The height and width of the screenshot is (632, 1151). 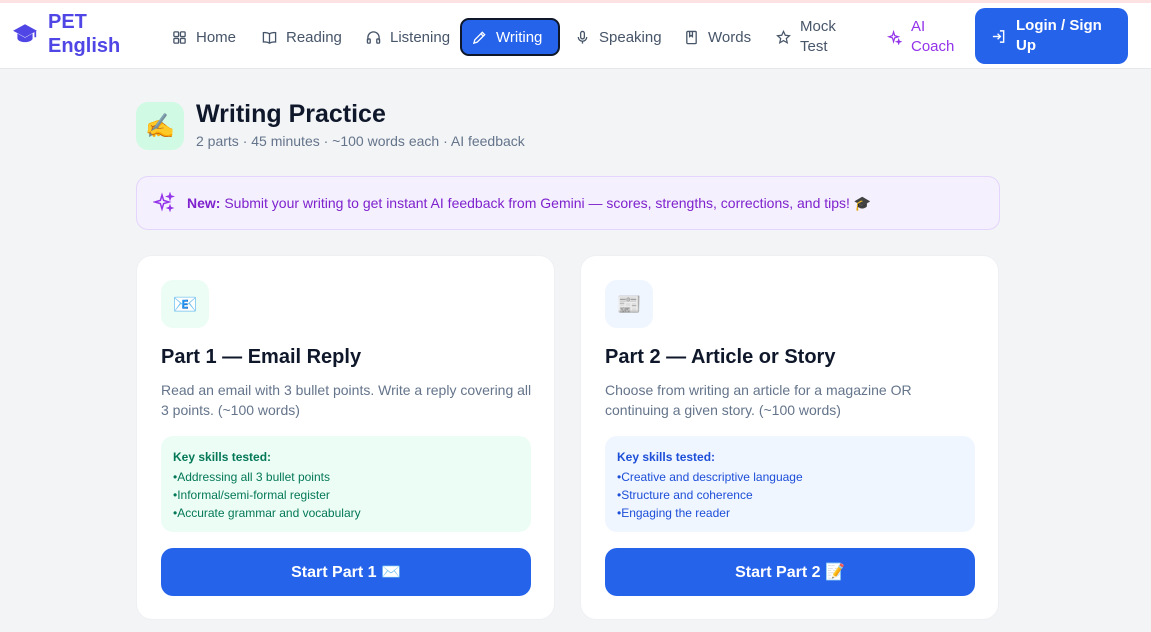 I want to click on skill-item: Informal/semi-formal register, so click(x=346, y=495).